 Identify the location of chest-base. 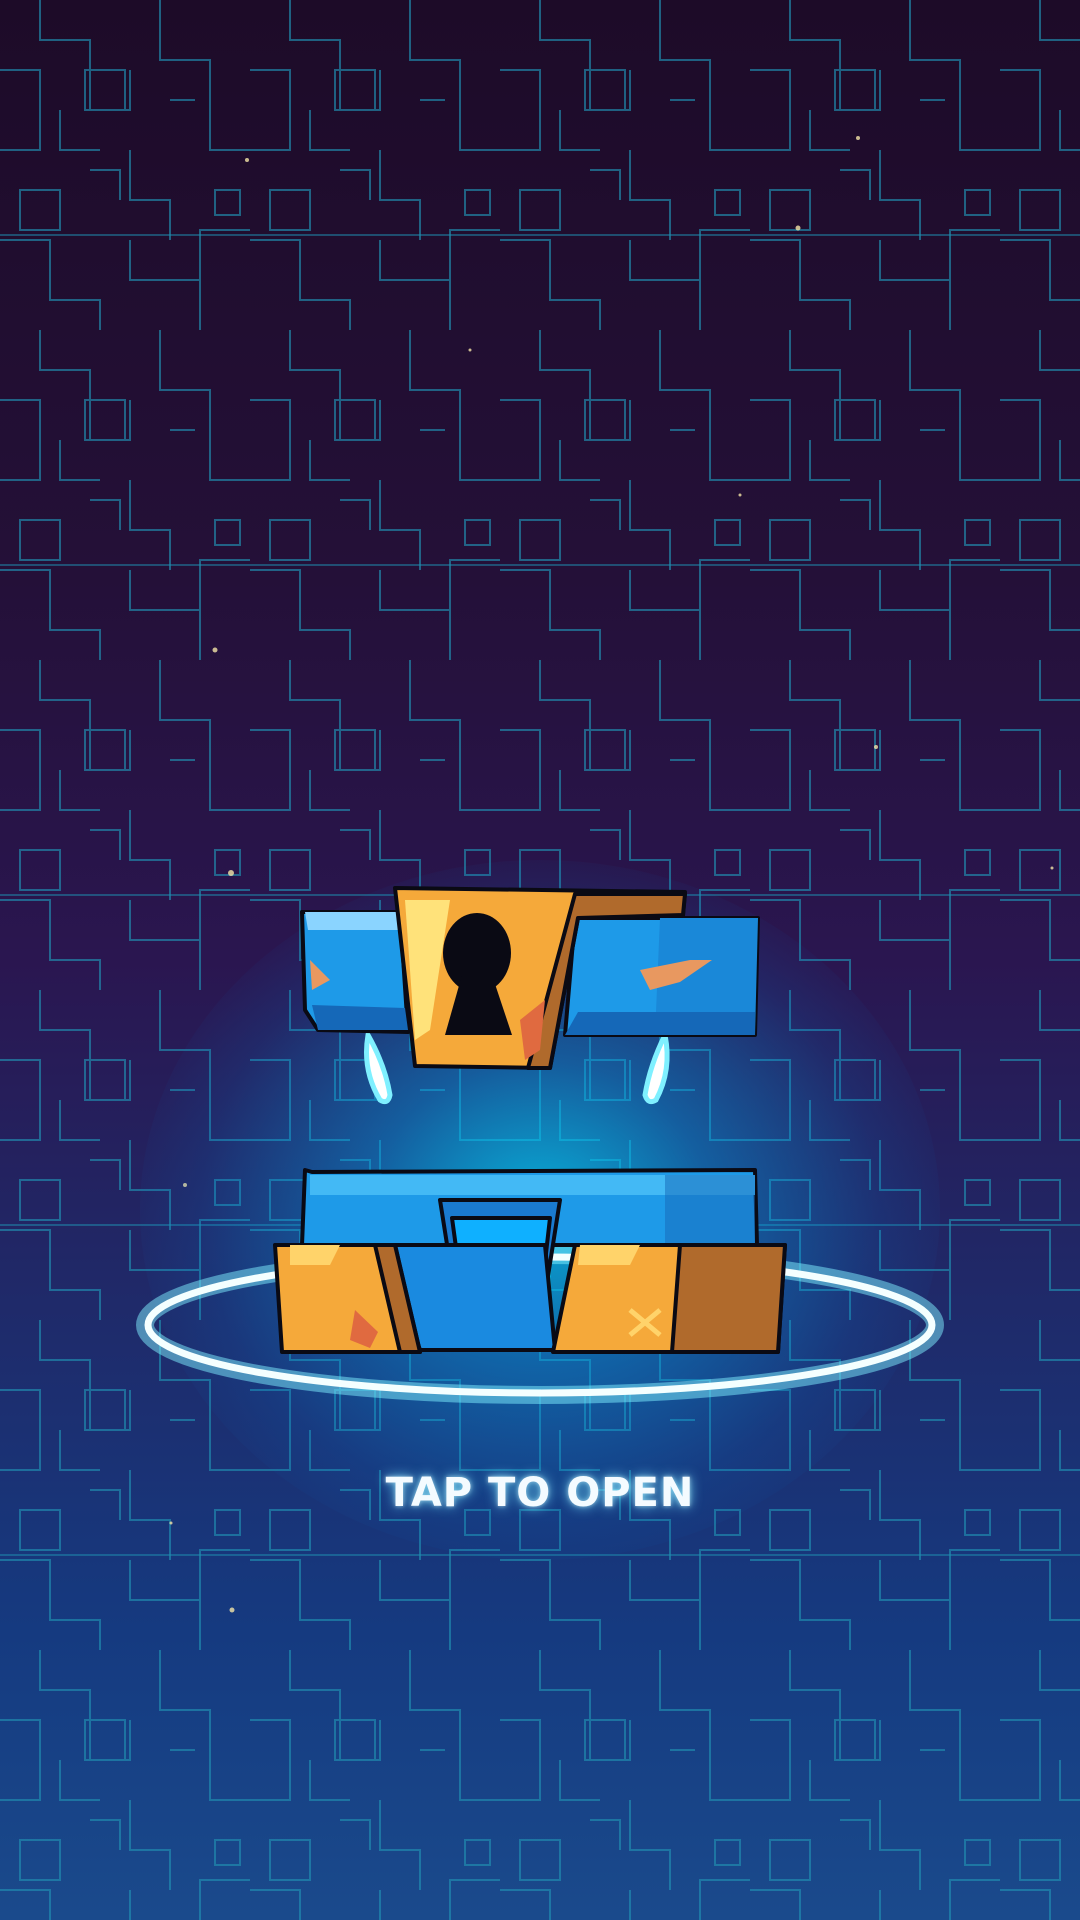
(530, 1261).